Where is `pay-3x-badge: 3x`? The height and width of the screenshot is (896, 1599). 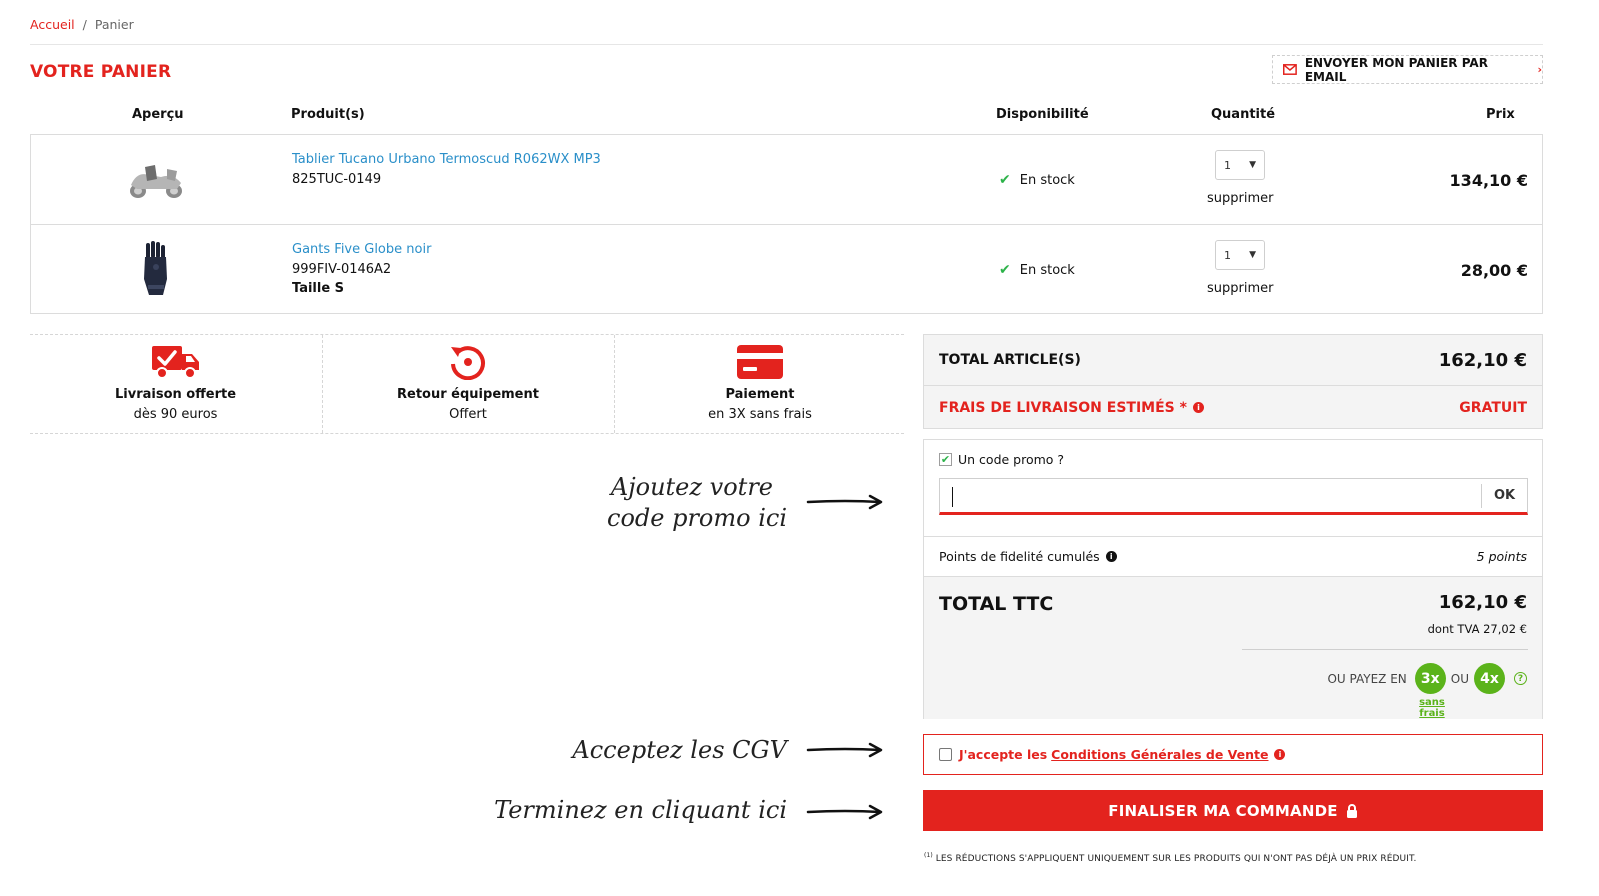
pay-3x-badge: 3x is located at coordinates (1430, 678).